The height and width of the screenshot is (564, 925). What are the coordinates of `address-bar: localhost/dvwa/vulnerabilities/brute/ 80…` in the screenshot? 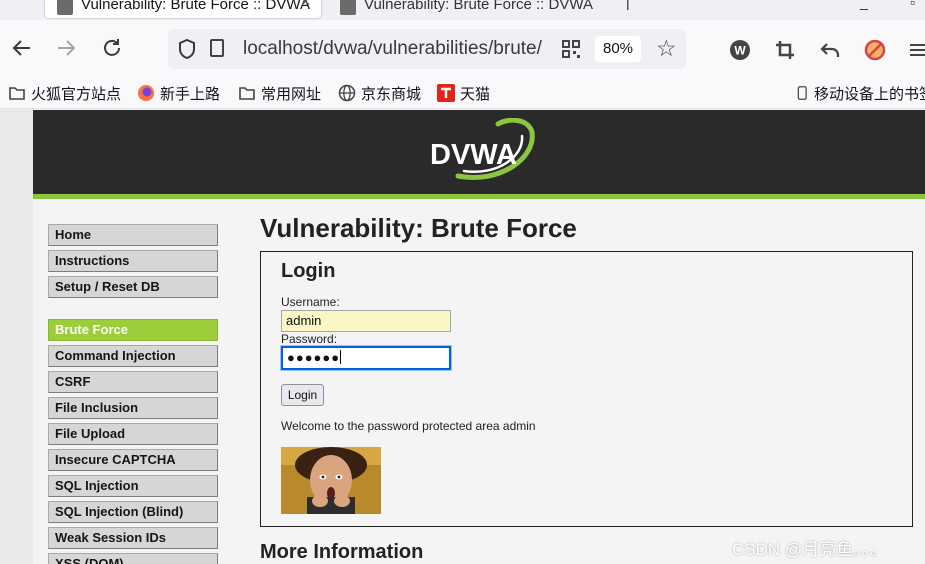 It's located at (427, 49).